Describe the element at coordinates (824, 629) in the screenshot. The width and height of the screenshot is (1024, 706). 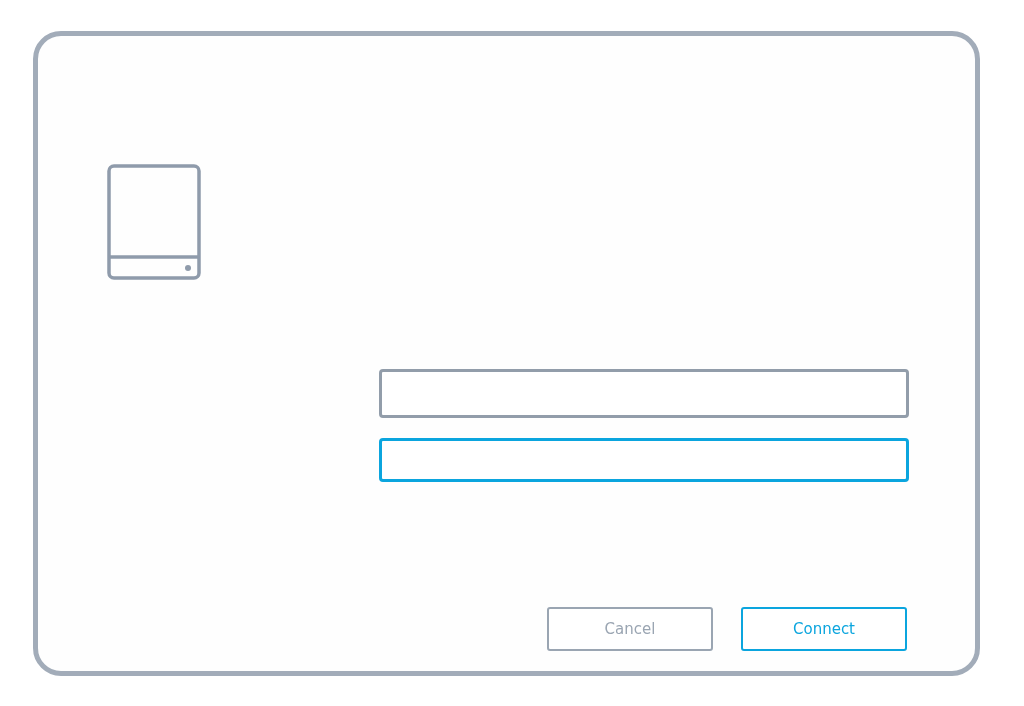
I see `connect-button: Connect` at that location.